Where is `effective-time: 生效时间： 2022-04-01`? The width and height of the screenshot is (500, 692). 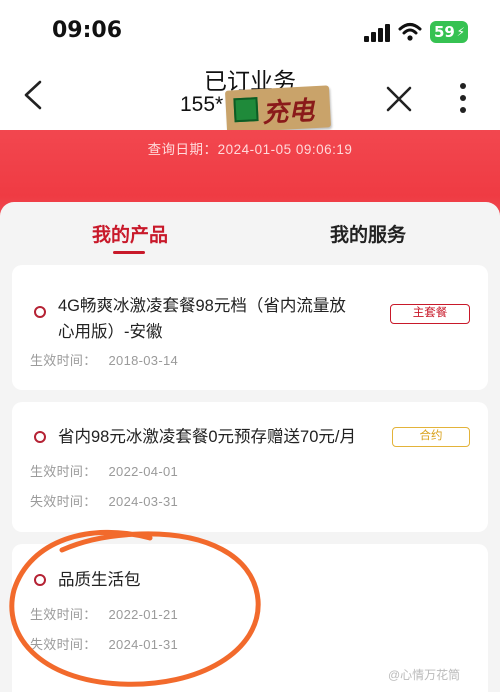 effective-time: 生效时间： 2022-04-01 is located at coordinates (104, 470).